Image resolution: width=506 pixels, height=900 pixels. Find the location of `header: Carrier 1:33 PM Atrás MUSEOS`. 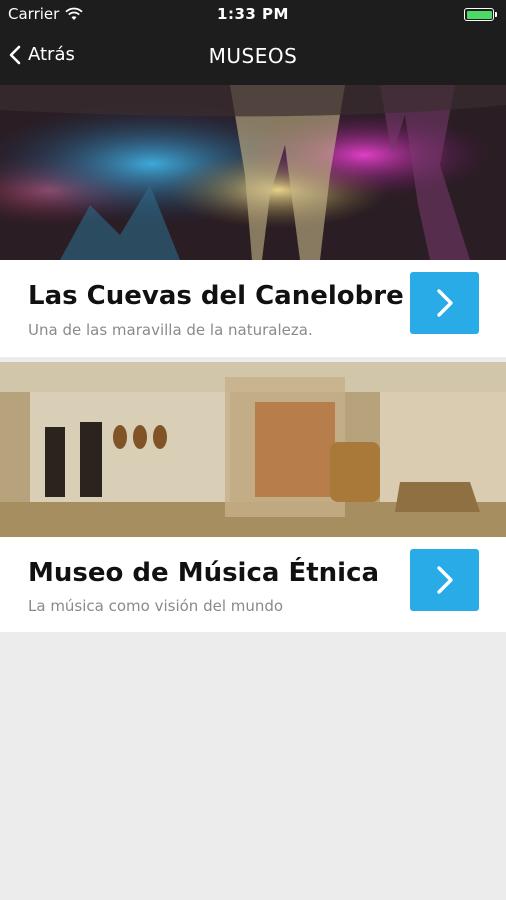

header: Carrier 1:33 PM Atrás MUSEOS is located at coordinates (253, 42).